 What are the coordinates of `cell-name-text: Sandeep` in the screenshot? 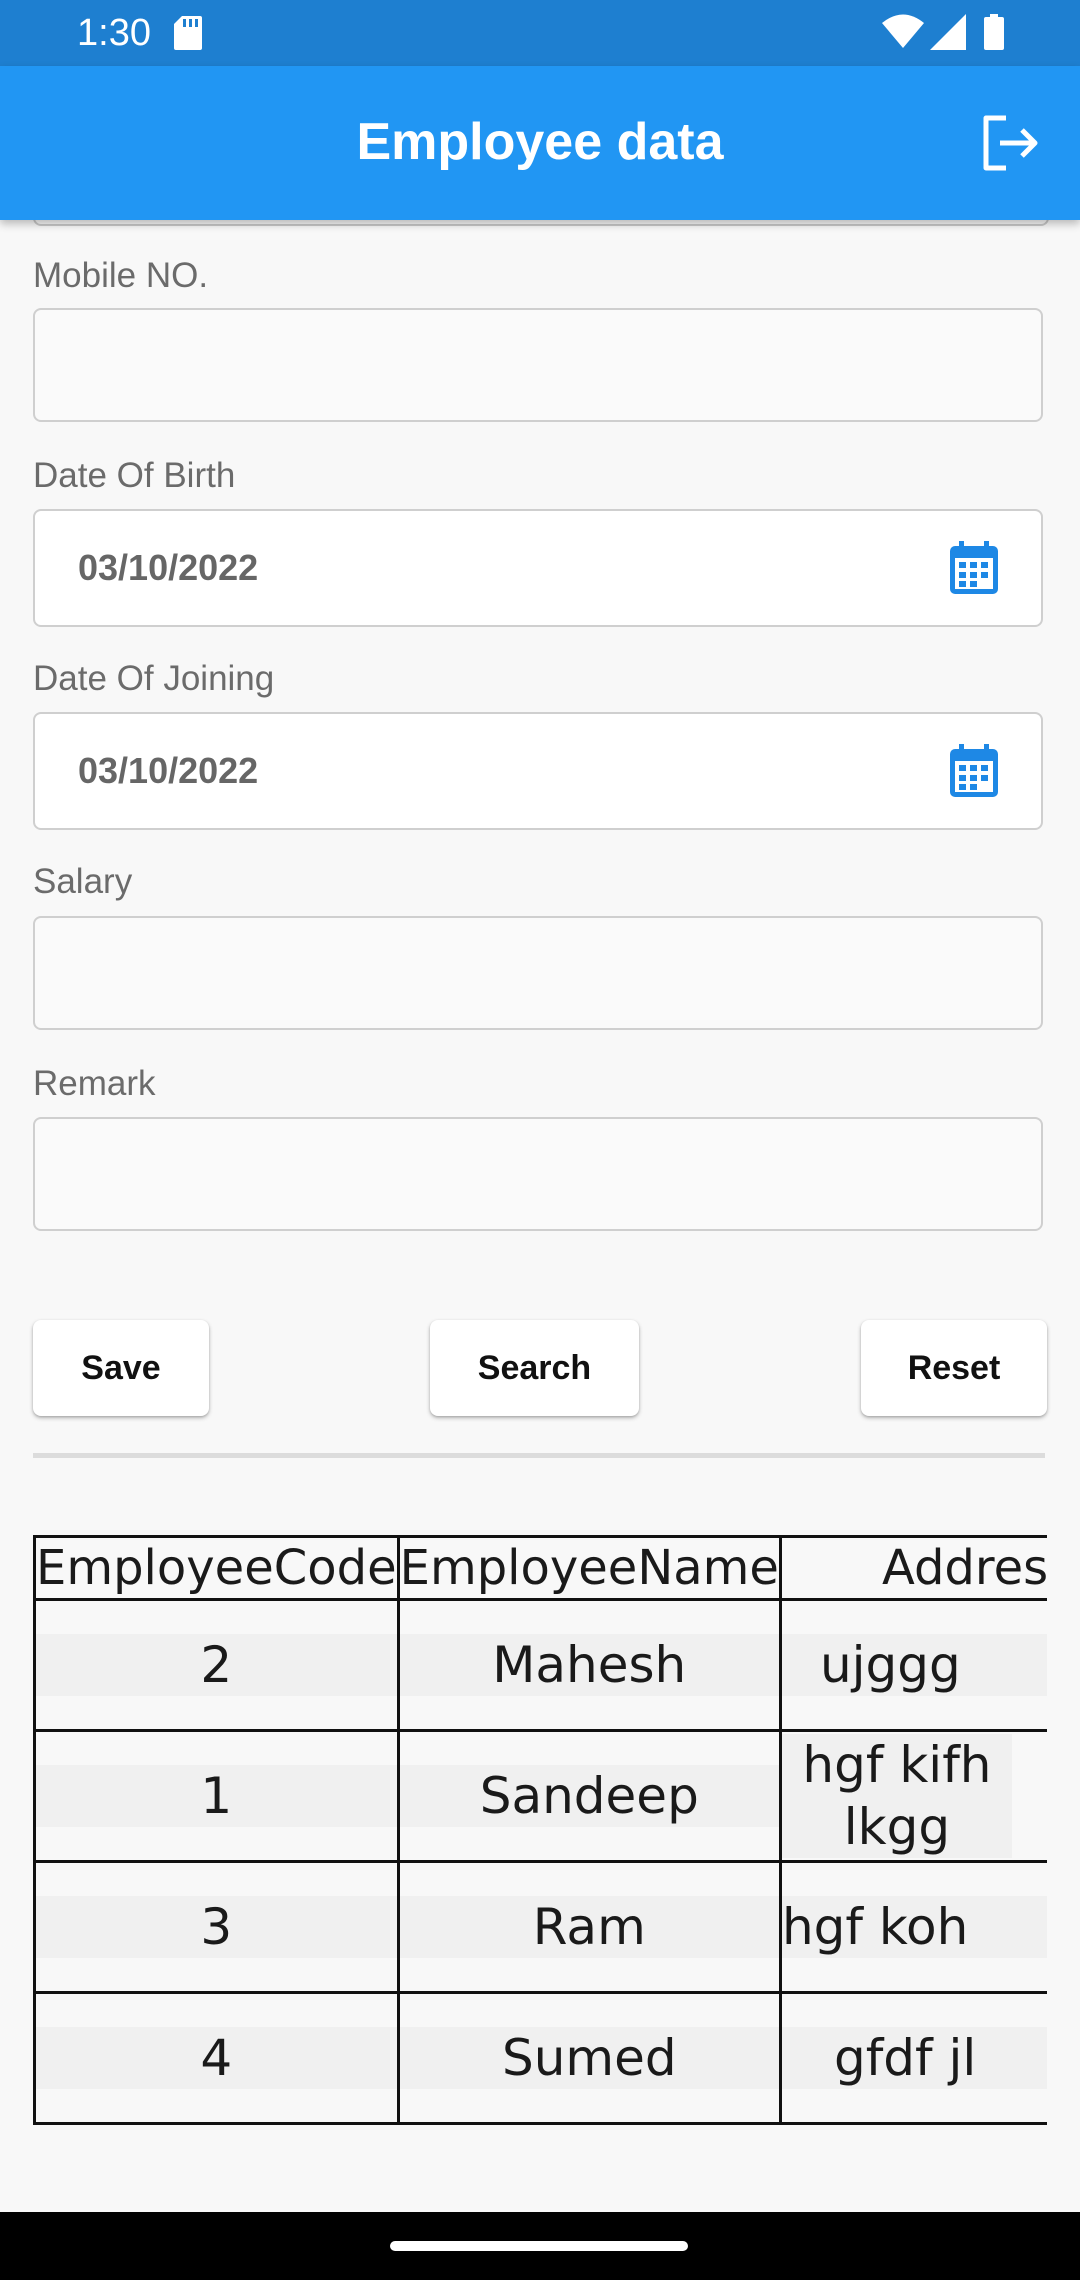 It's located at (589, 1796).